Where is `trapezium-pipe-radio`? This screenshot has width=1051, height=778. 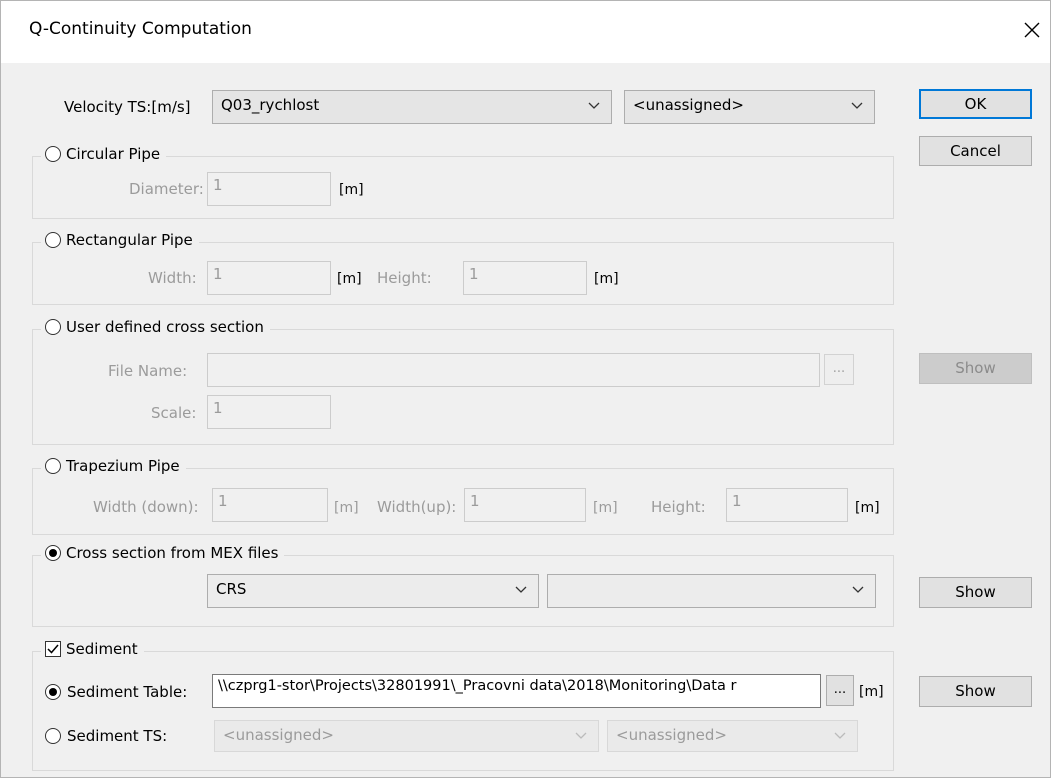 trapezium-pipe-radio is located at coordinates (53, 466).